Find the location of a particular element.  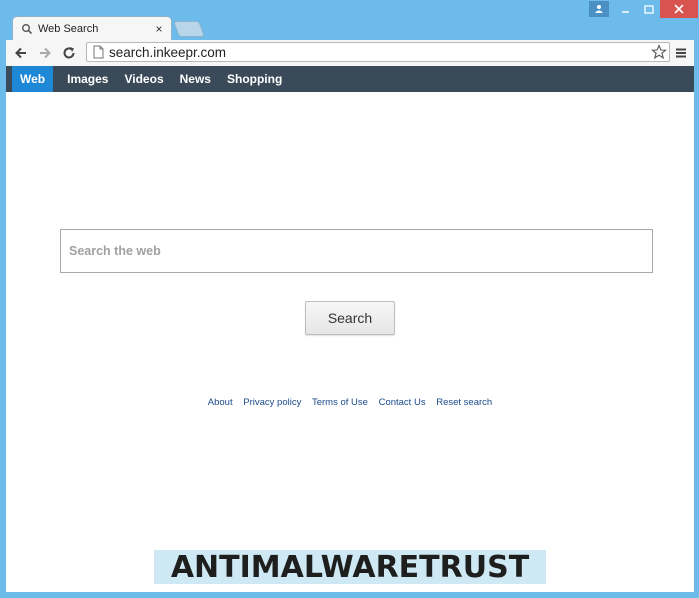

reload-icon is located at coordinates (69, 53).